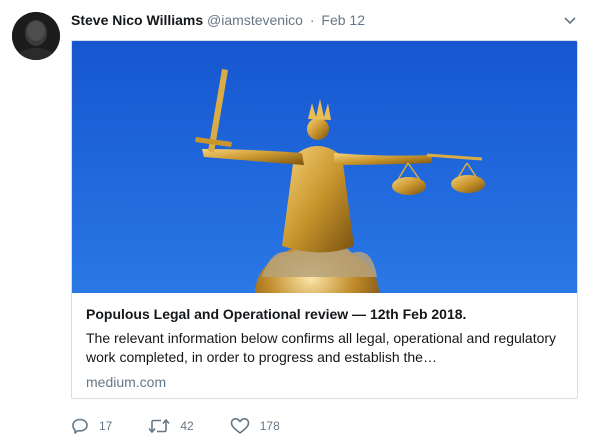 Image resolution: width=589 pixels, height=448 pixels. What do you see at coordinates (240, 426) in the screenshot?
I see `like-icon` at bounding box center [240, 426].